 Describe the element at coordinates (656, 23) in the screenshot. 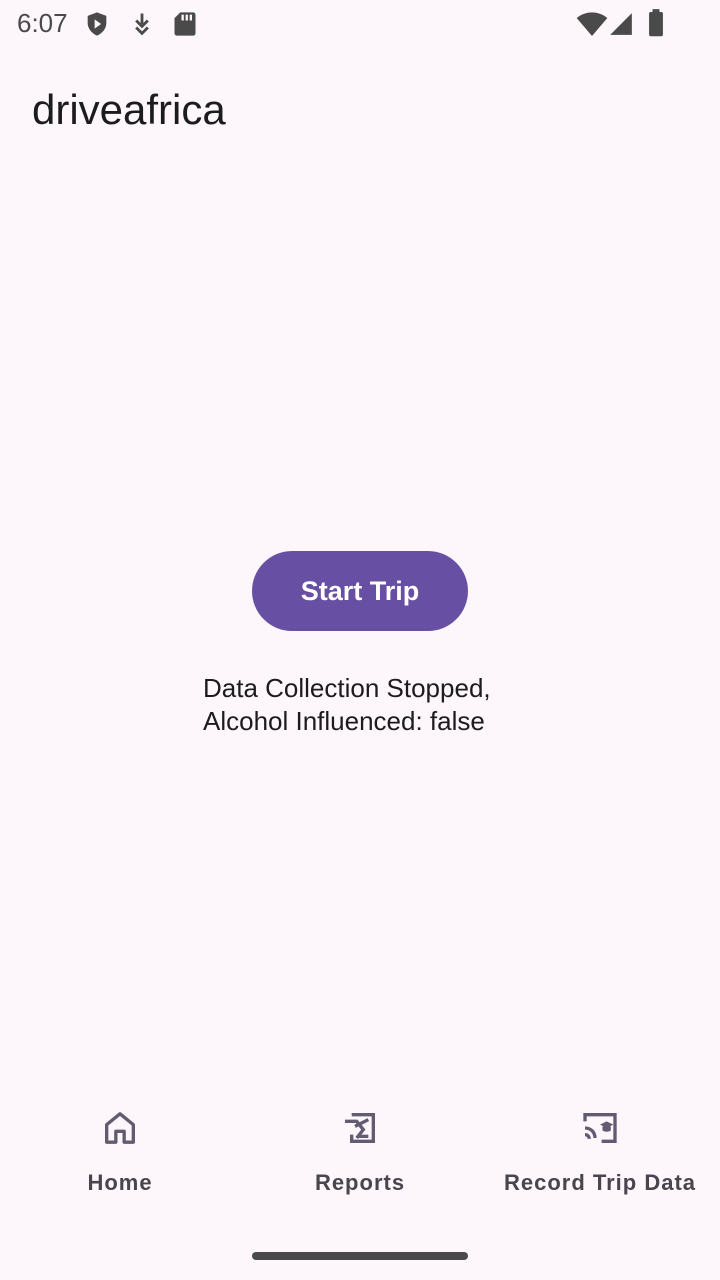

I see `battery-icon` at that location.